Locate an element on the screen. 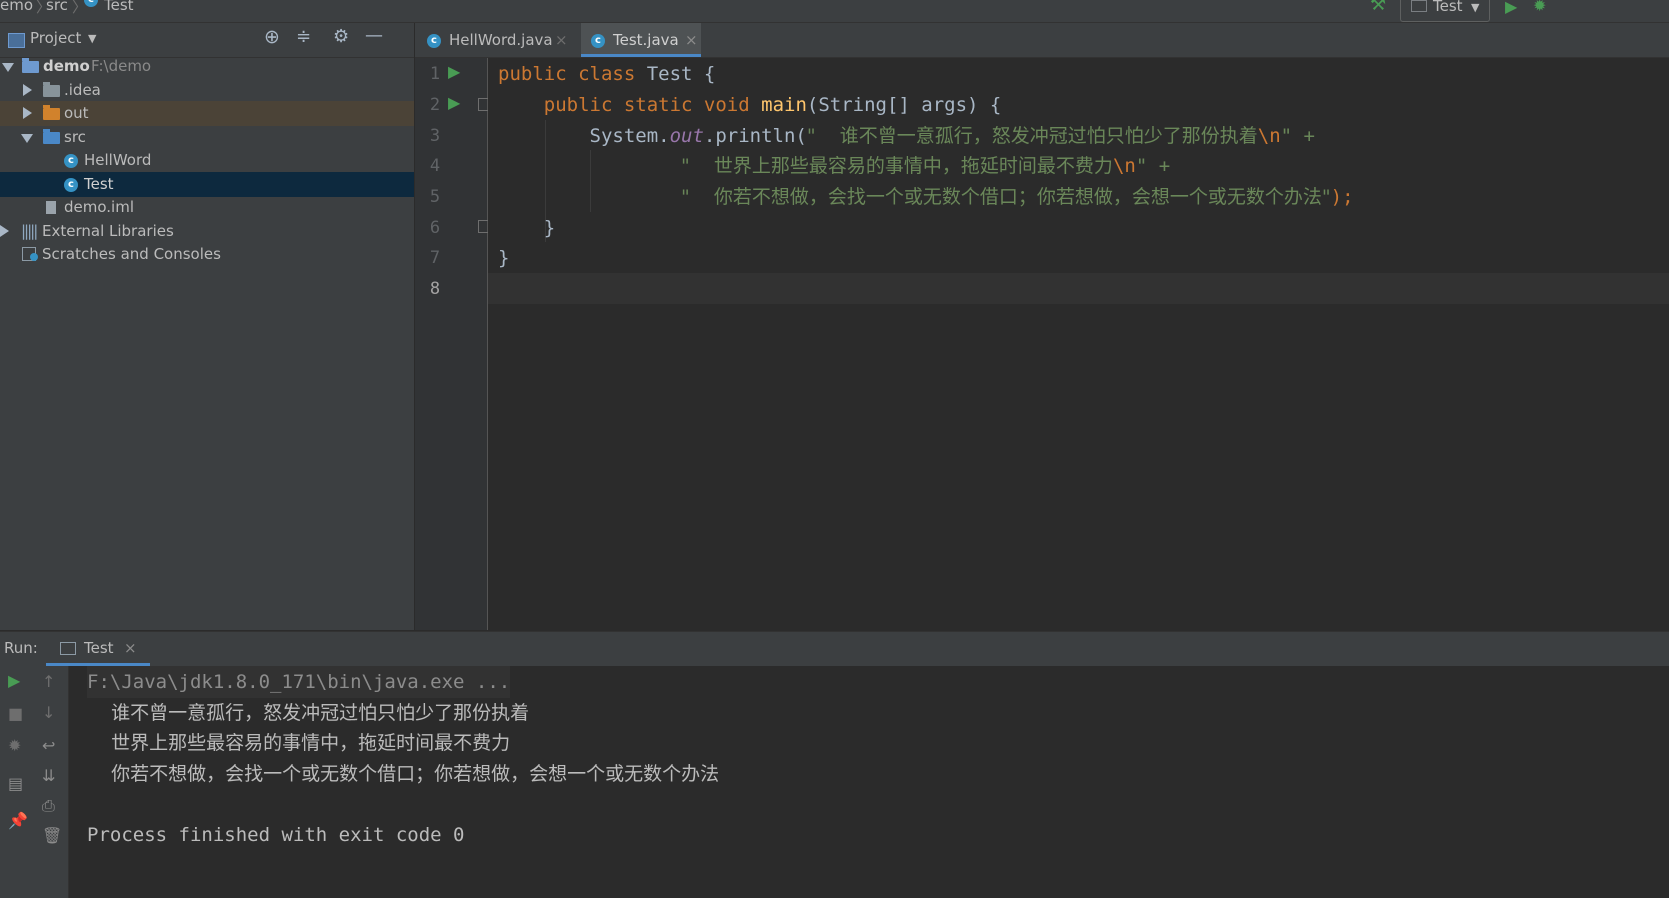 The height and width of the screenshot is (898, 1669). tree-item-scratches: Scratches and Consoles is located at coordinates (207, 254).